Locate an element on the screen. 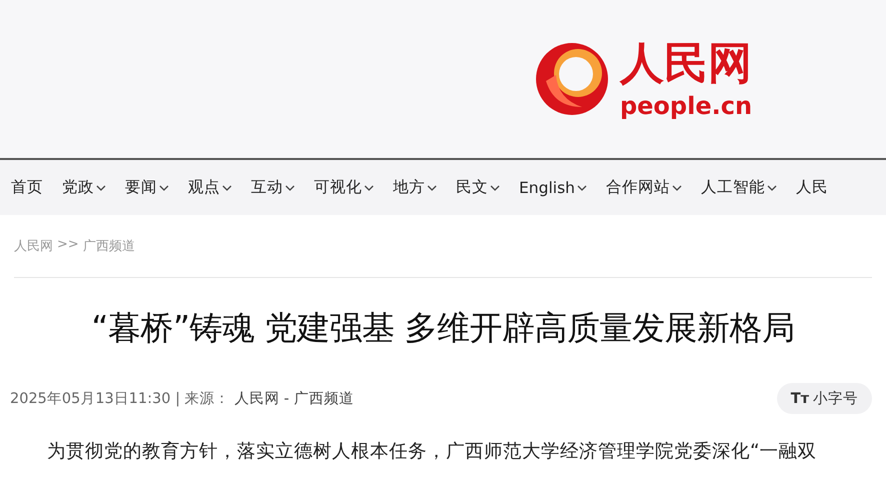 Image resolution: width=886 pixels, height=498 pixels. nav-link: 党政 is located at coordinates (84, 187).